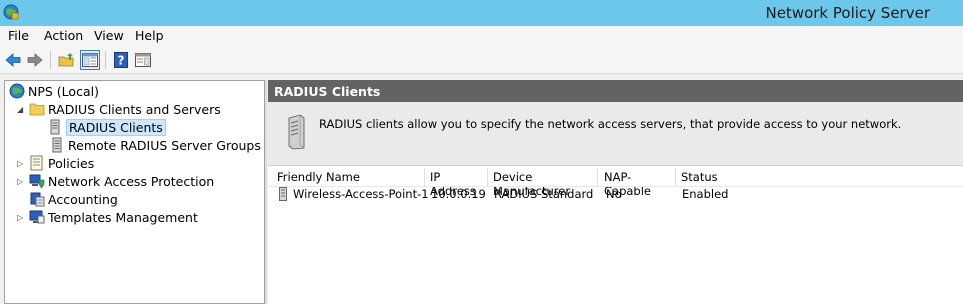 The height and width of the screenshot is (304, 963). I want to click on collapse-arrow-icon: ◢, so click(20, 109).